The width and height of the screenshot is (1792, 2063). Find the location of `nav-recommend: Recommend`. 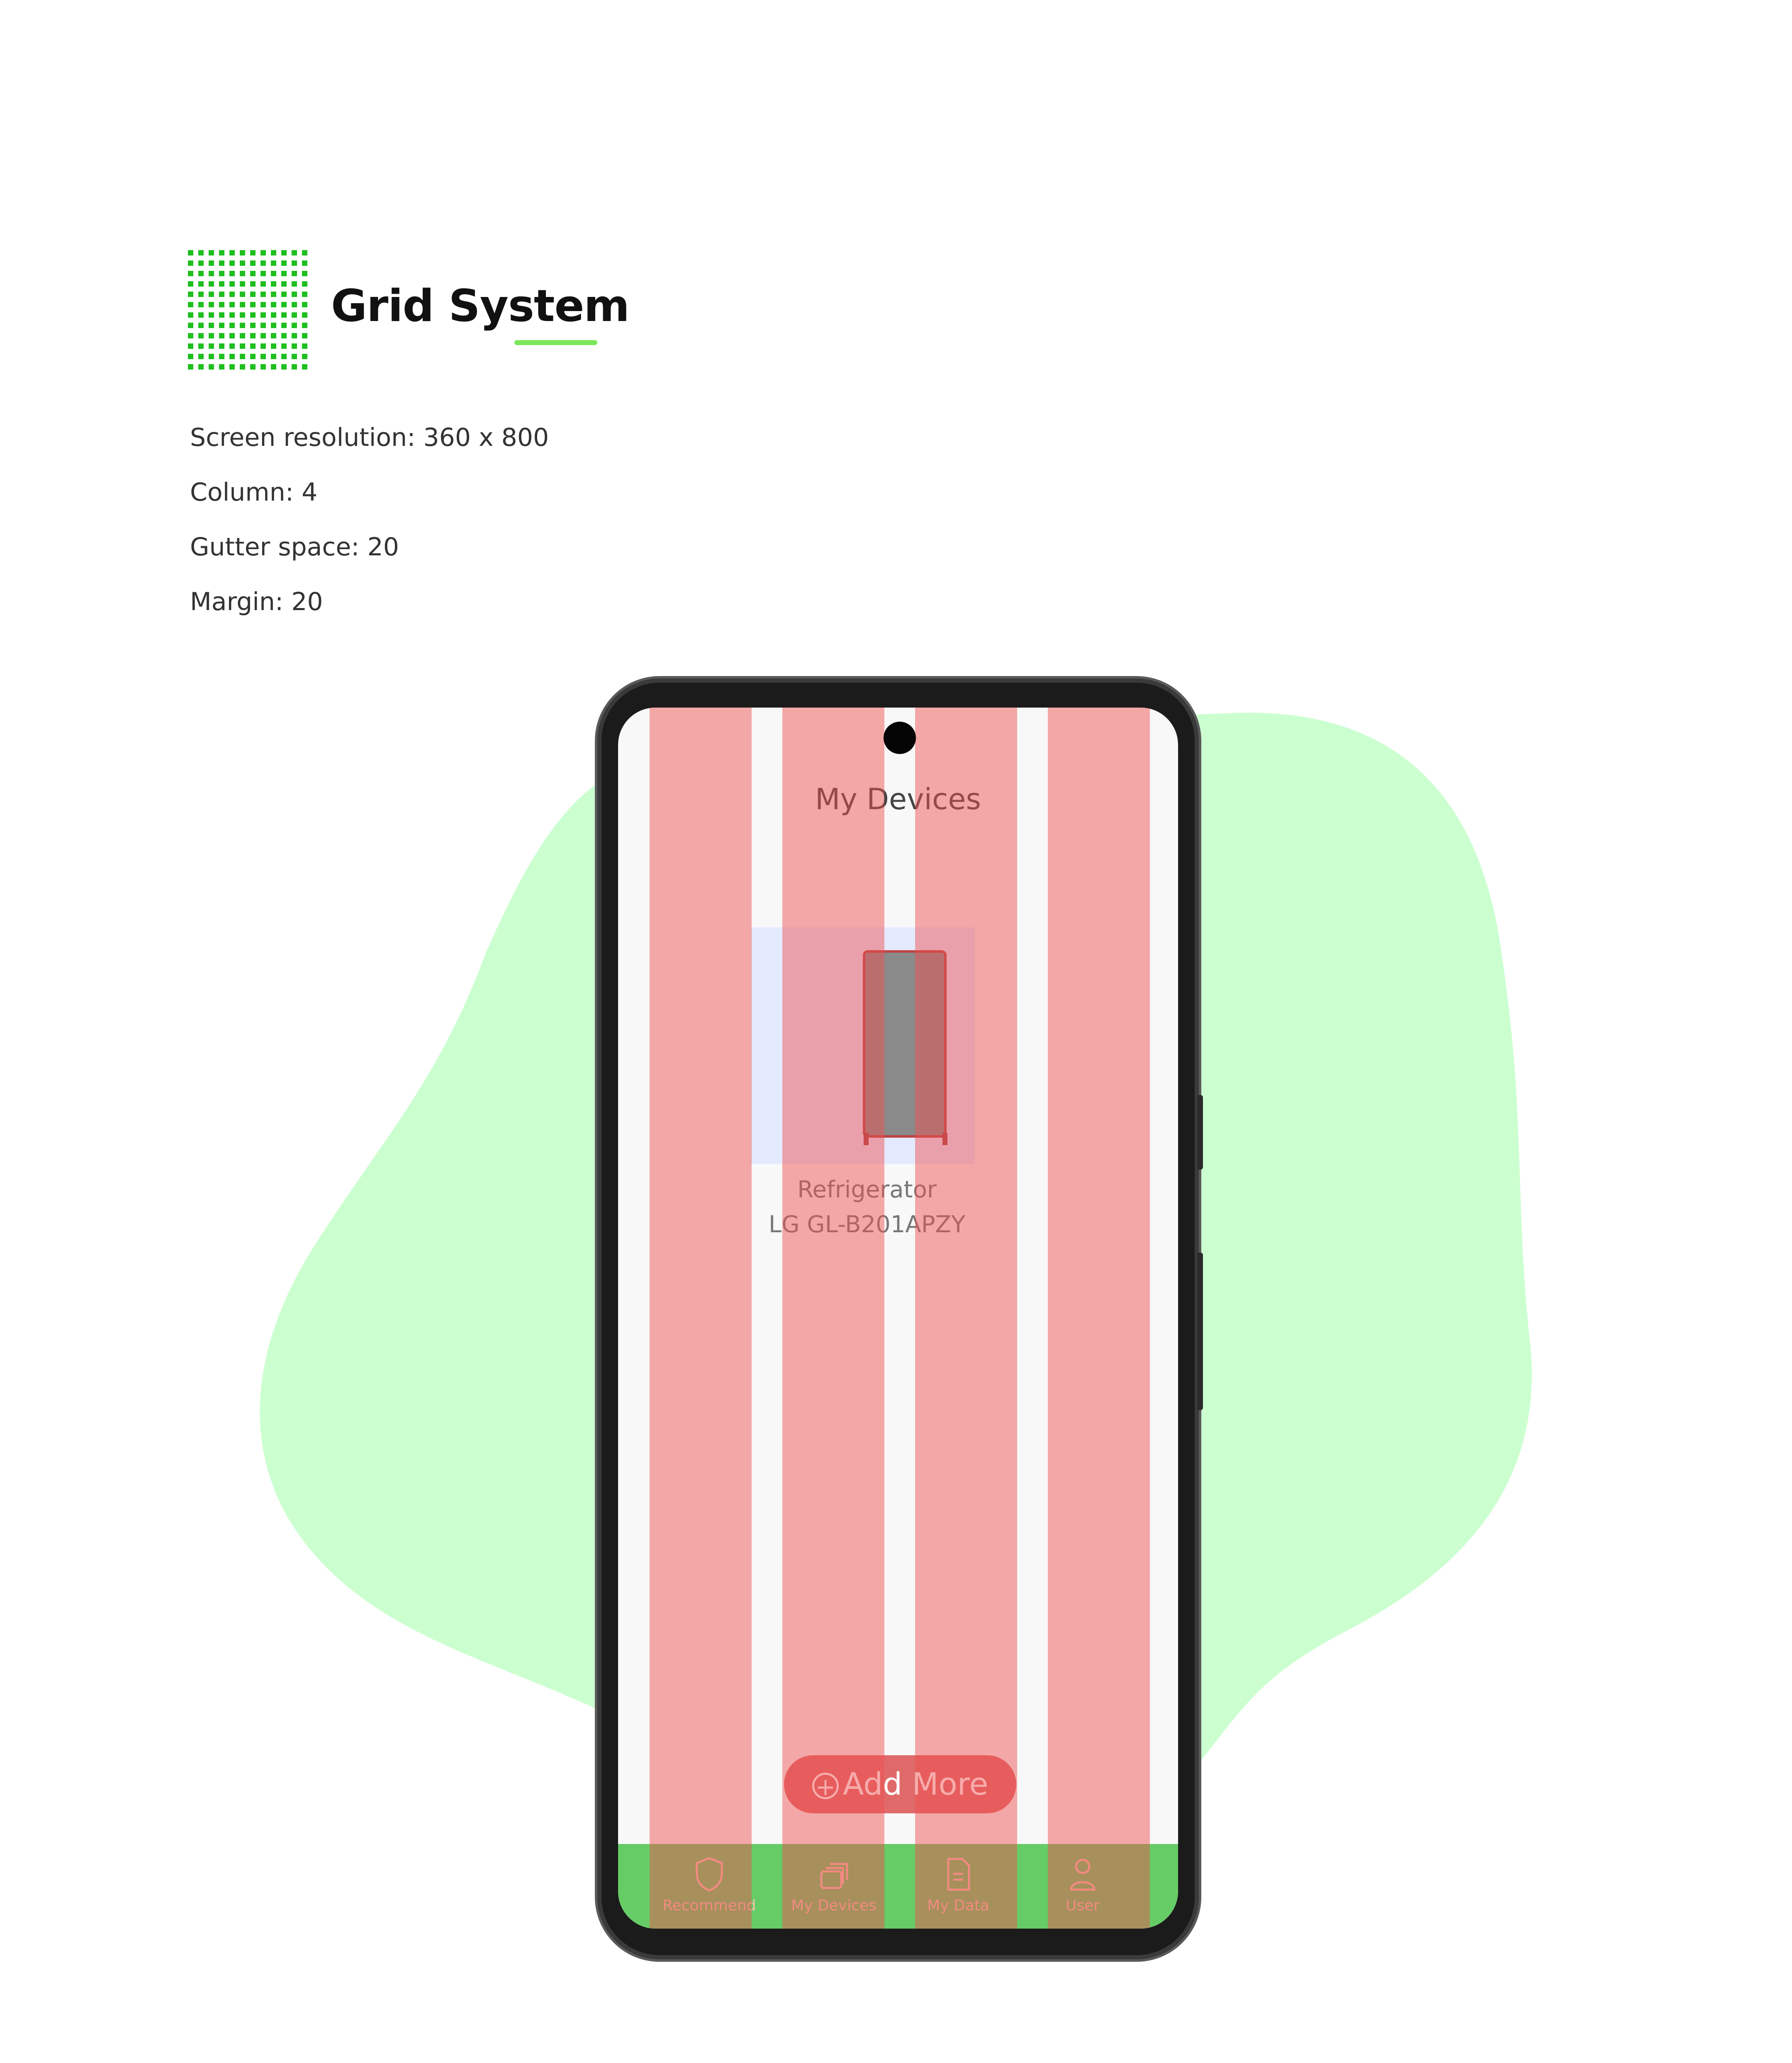

nav-recommend: Recommend is located at coordinates (709, 1887).